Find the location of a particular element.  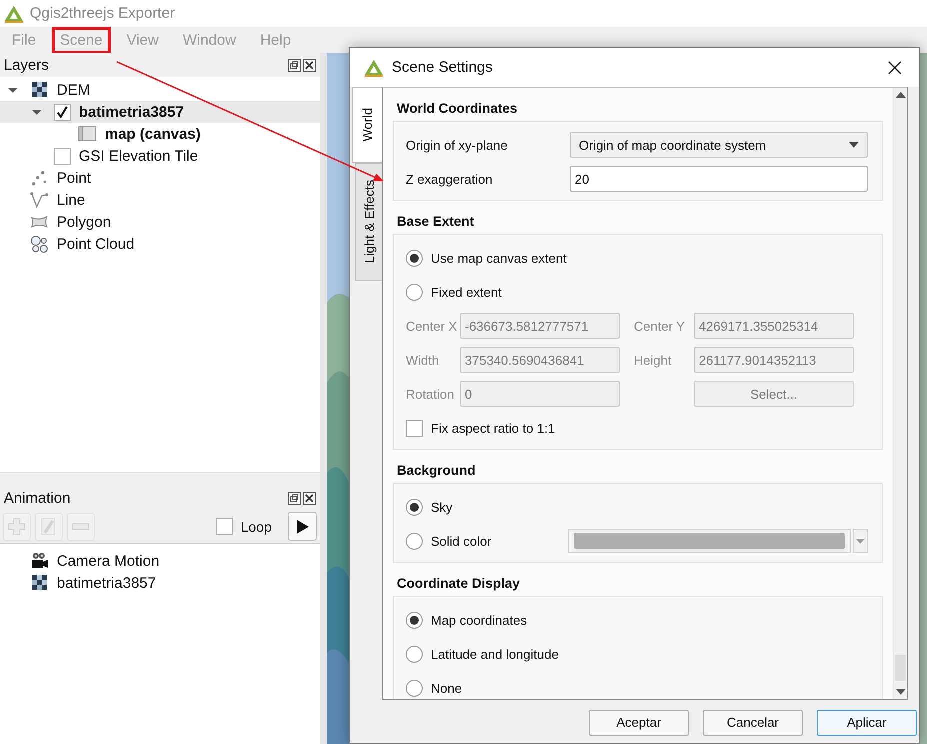

section-title: Base Extent is located at coordinates (436, 222).